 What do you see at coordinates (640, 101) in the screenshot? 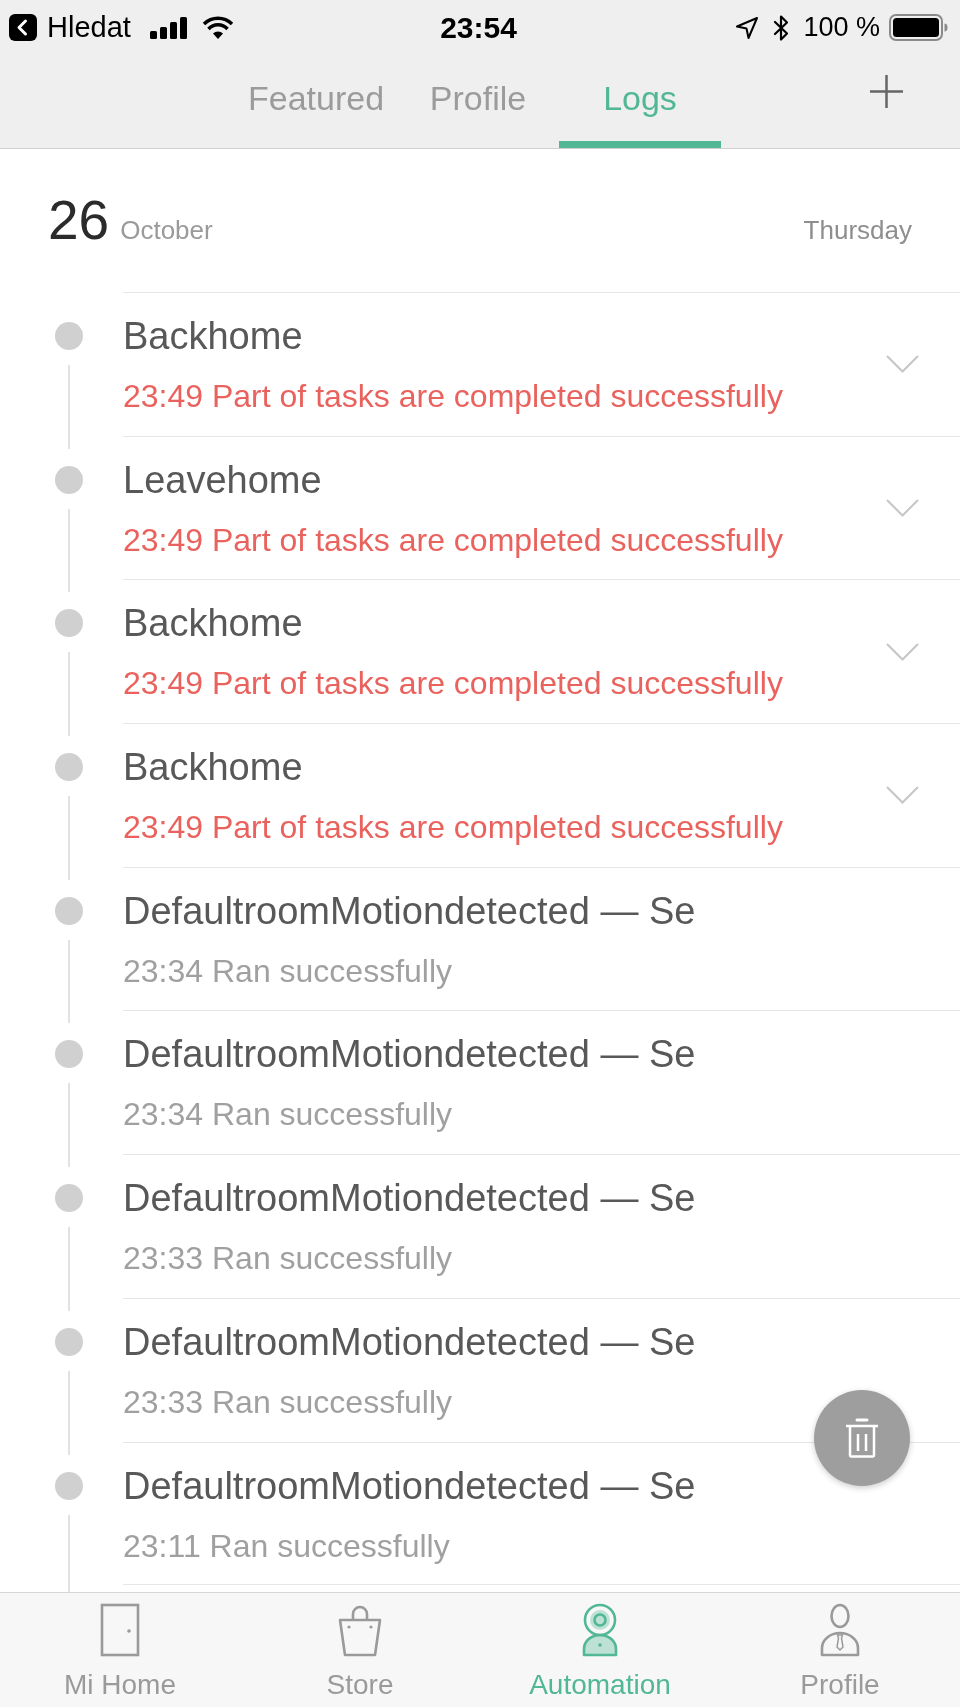
I see `tab: Logs` at bounding box center [640, 101].